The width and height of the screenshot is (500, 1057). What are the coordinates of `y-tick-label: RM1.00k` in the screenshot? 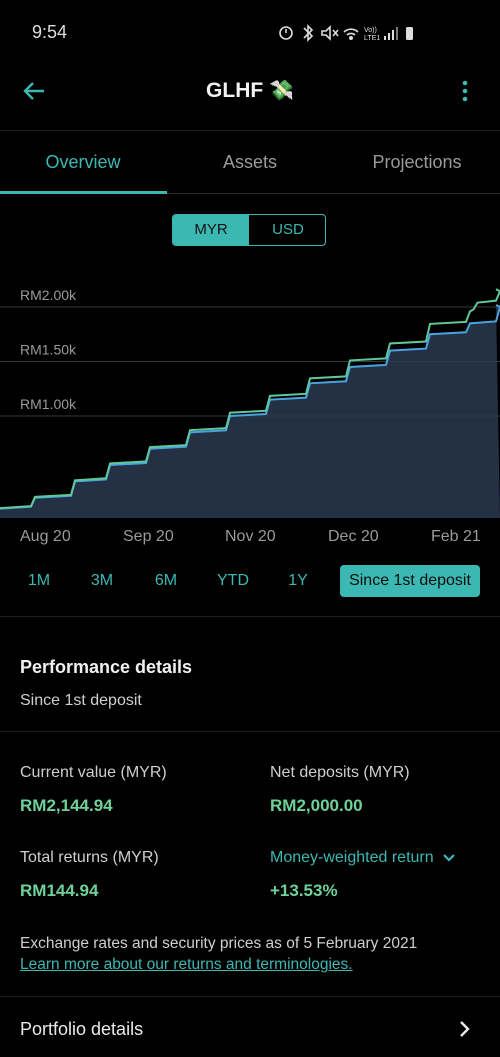 It's located at (48, 404).